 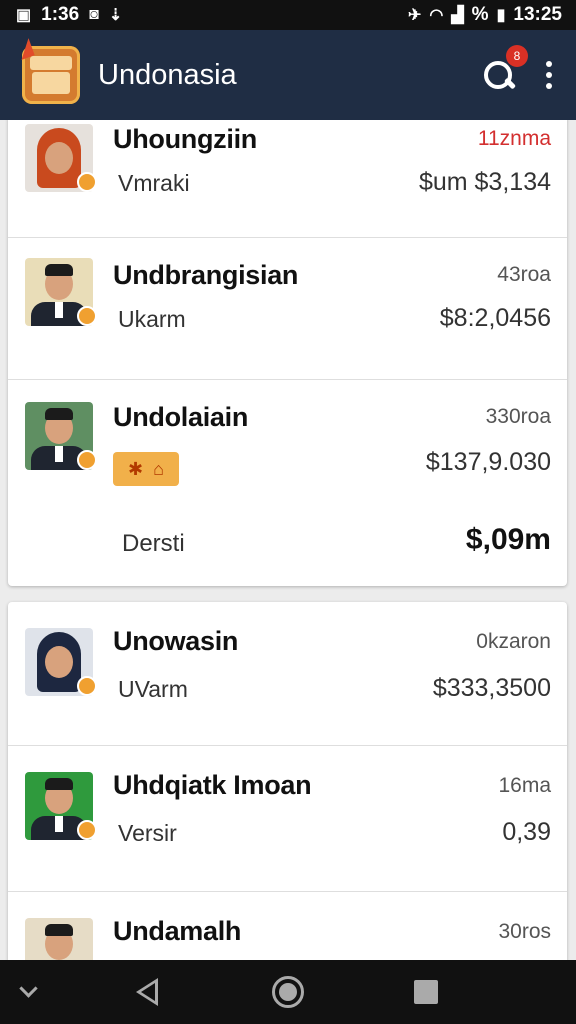 I want to click on contact-amount: $333,3500, so click(x=491, y=688).